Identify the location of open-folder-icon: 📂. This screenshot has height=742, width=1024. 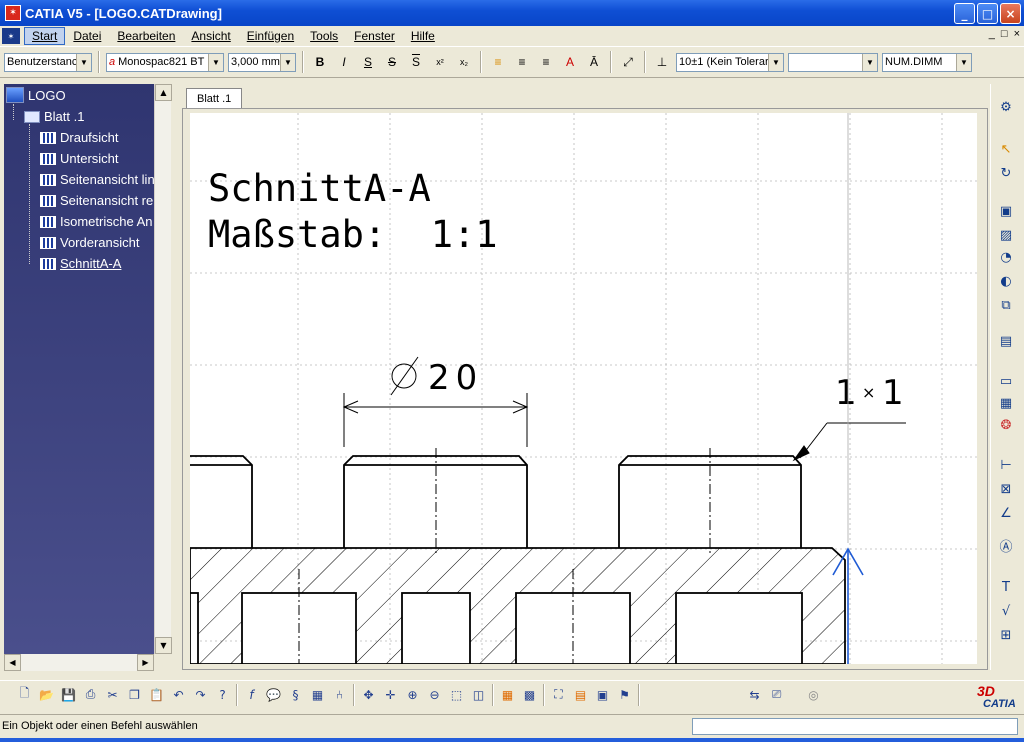
(46, 695).